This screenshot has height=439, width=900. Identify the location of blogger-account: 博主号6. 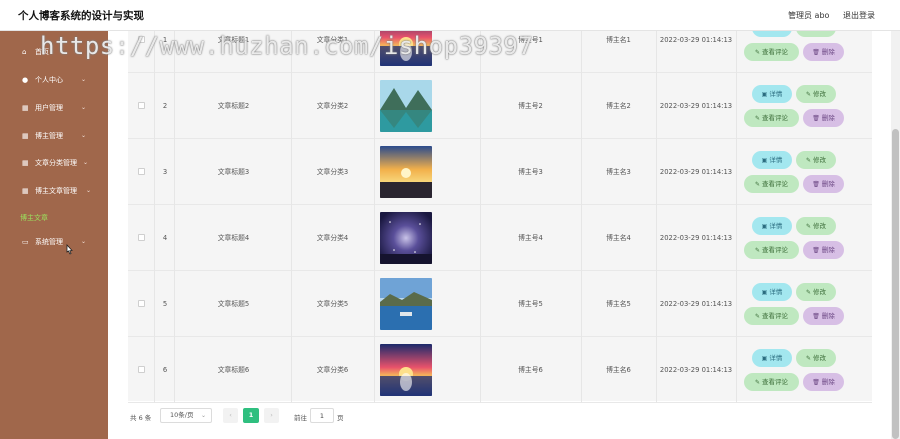
(530, 370).